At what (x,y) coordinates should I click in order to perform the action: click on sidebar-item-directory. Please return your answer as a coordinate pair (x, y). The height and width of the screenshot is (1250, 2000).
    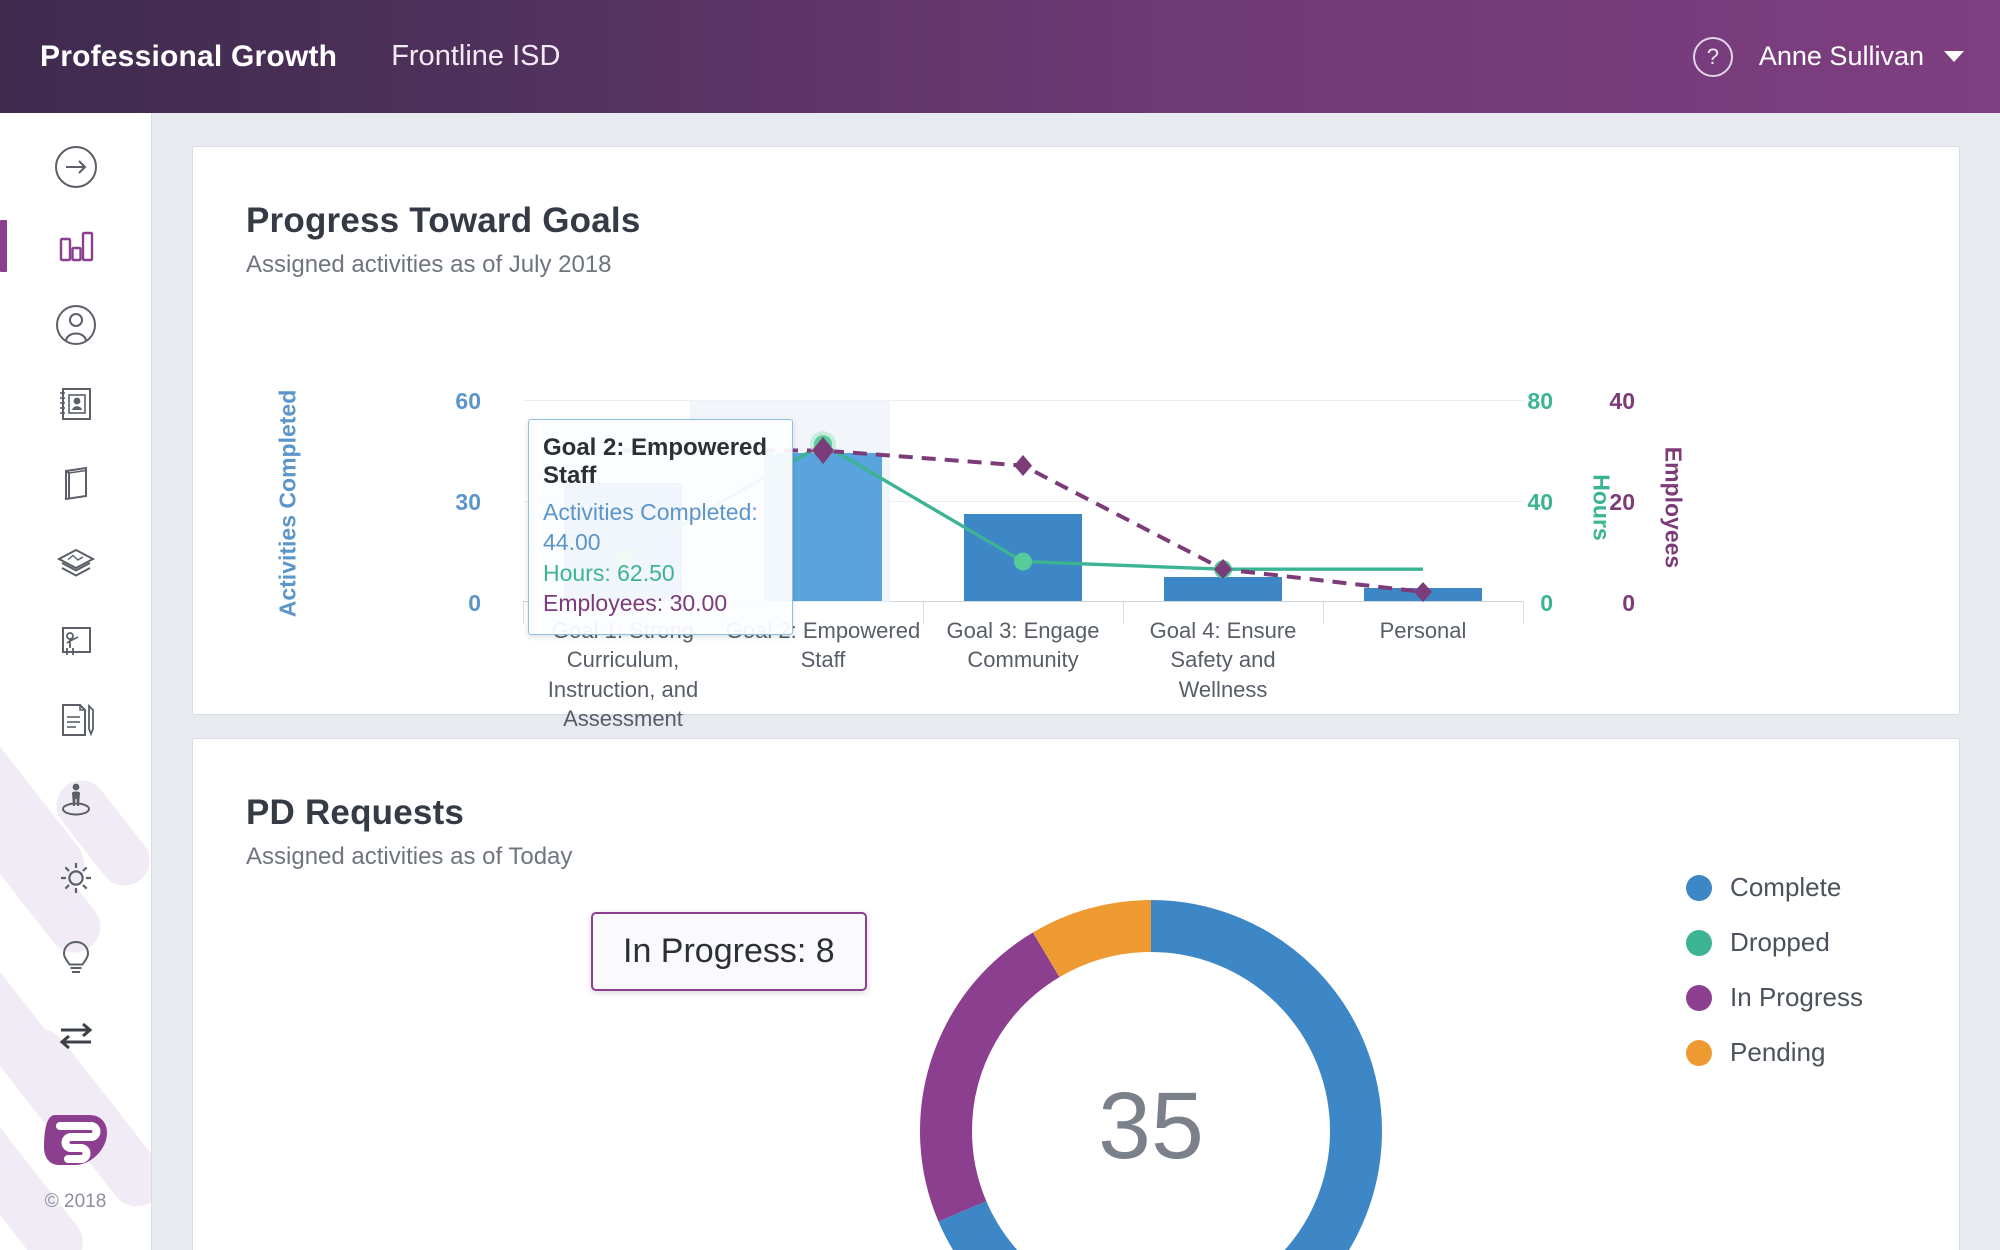
    Looking at the image, I should click on (75, 403).